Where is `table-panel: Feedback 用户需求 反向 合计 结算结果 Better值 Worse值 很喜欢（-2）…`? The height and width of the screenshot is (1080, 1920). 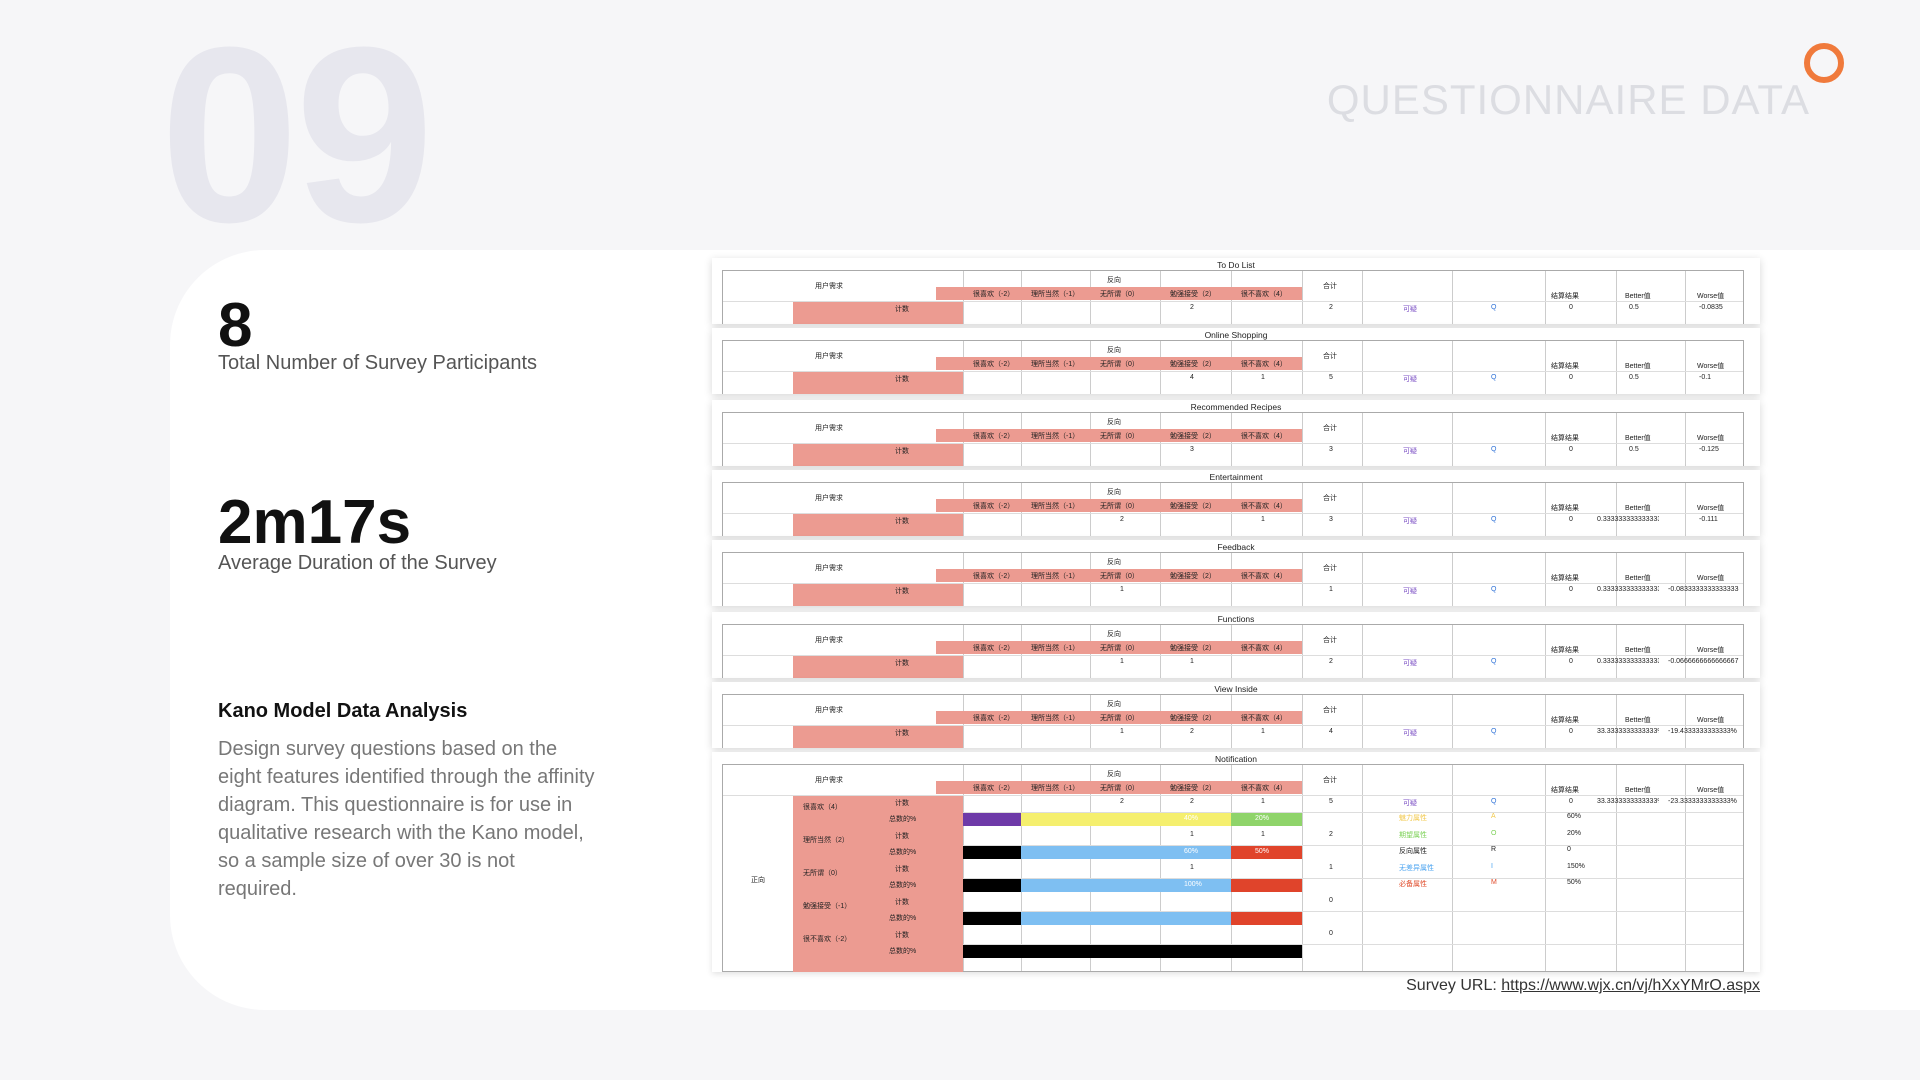 table-panel: Feedback 用户需求 反向 合计 结算结果 Better值 Worse值 很喜欢（-2）… is located at coordinates (1236, 573).